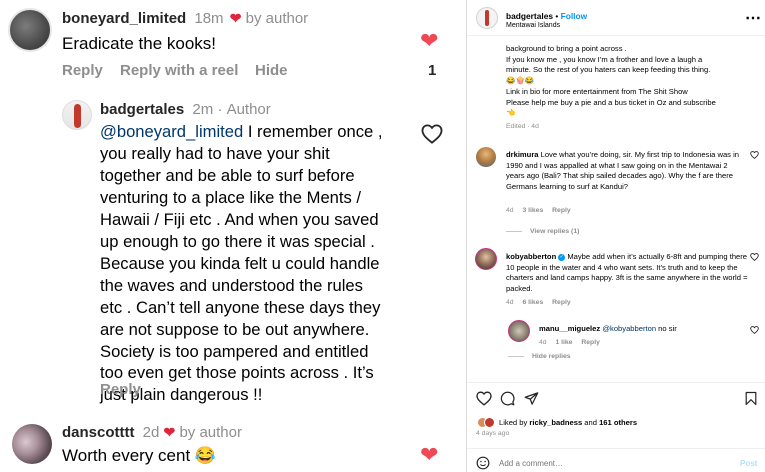 The image size is (765, 472). What do you see at coordinates (609, 463) in the screenshot?
I see `add-comment-input` at bounding box center [609, 463].